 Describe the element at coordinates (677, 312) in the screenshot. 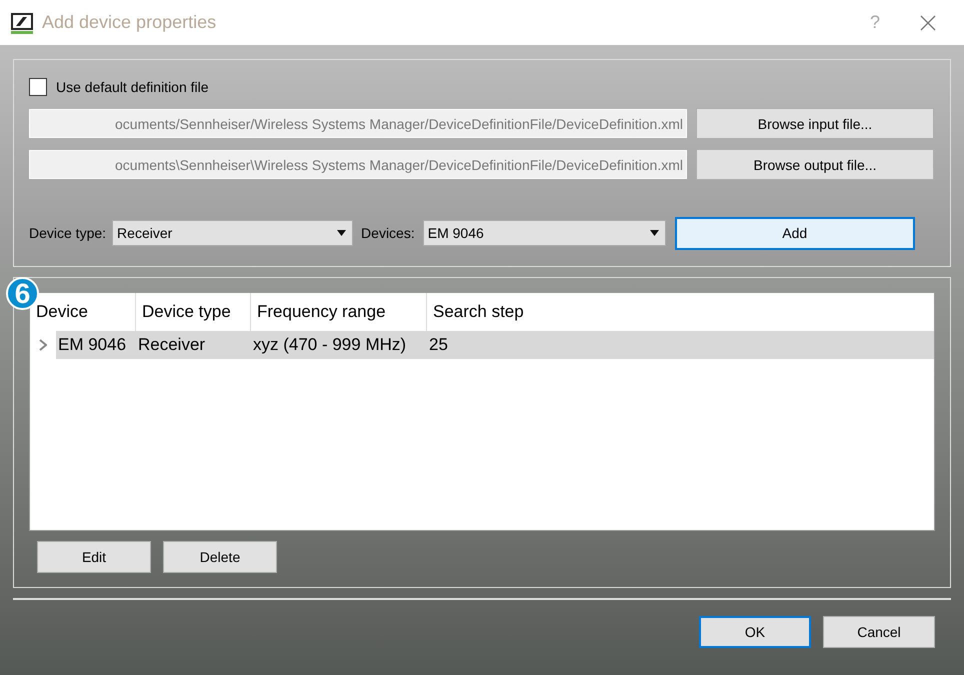

I see `column-header: Search step` at that location.